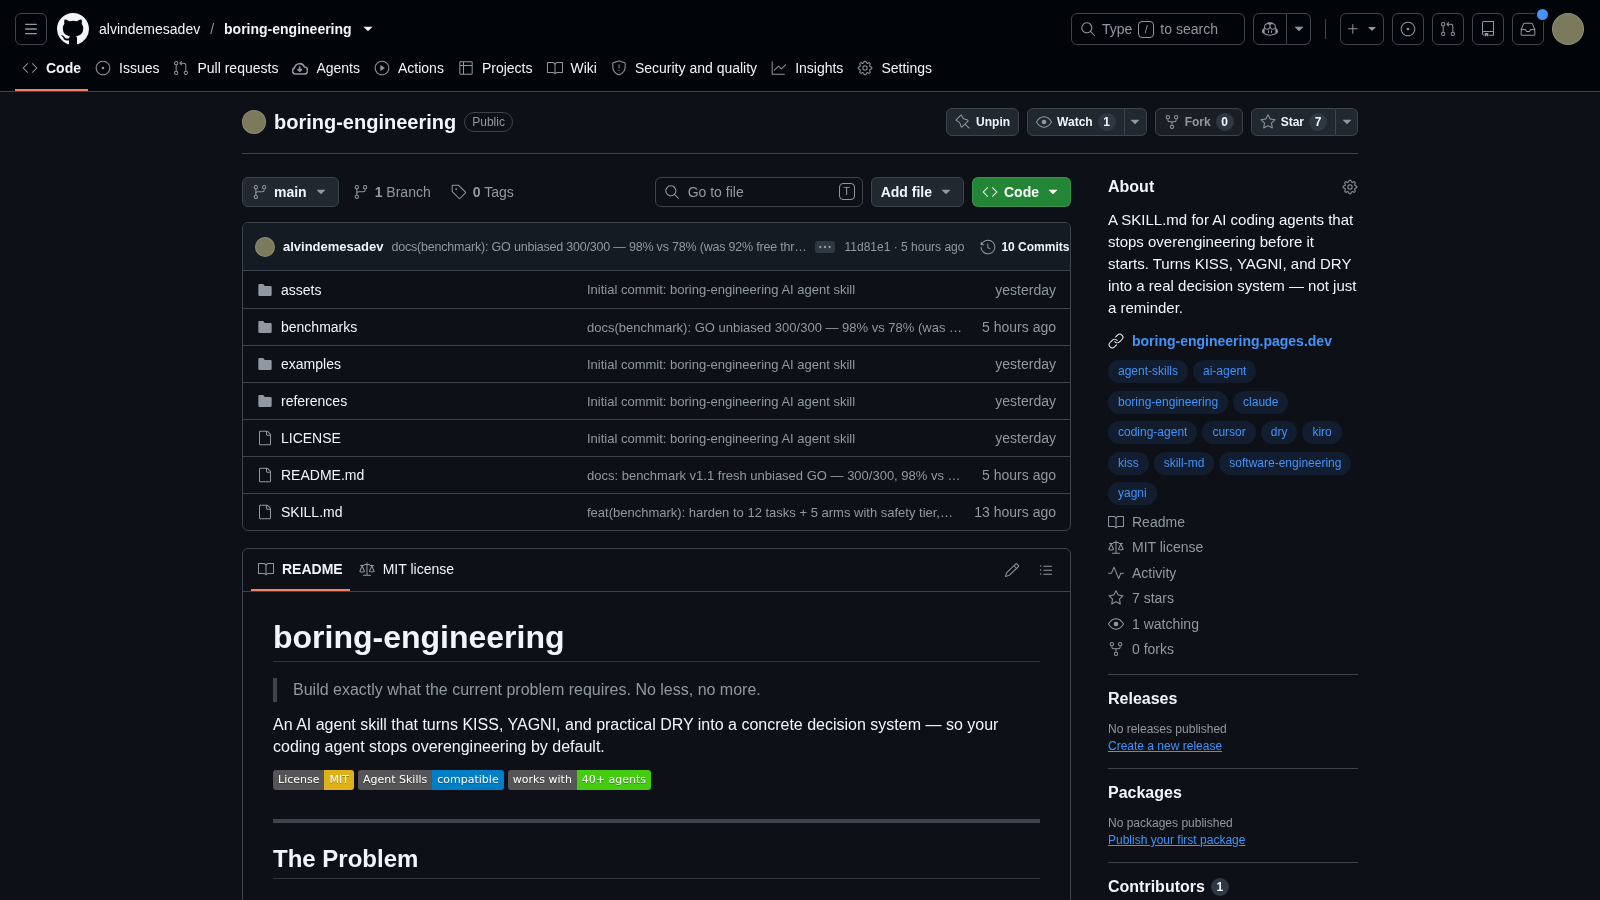 The height and width of the screenshot is (900, 1600). I want to click on nav-tab: Agents, so click(326, 72).